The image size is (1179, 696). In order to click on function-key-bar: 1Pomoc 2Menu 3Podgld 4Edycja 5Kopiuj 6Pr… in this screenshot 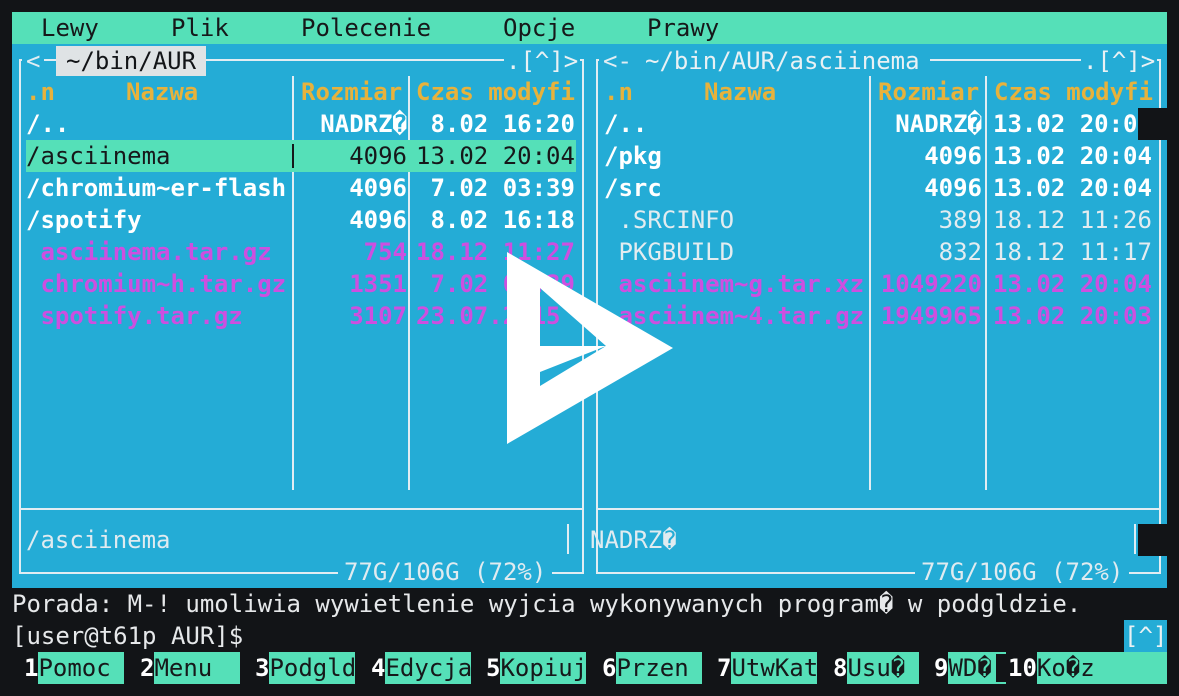, I will do `click(589, 668)`.